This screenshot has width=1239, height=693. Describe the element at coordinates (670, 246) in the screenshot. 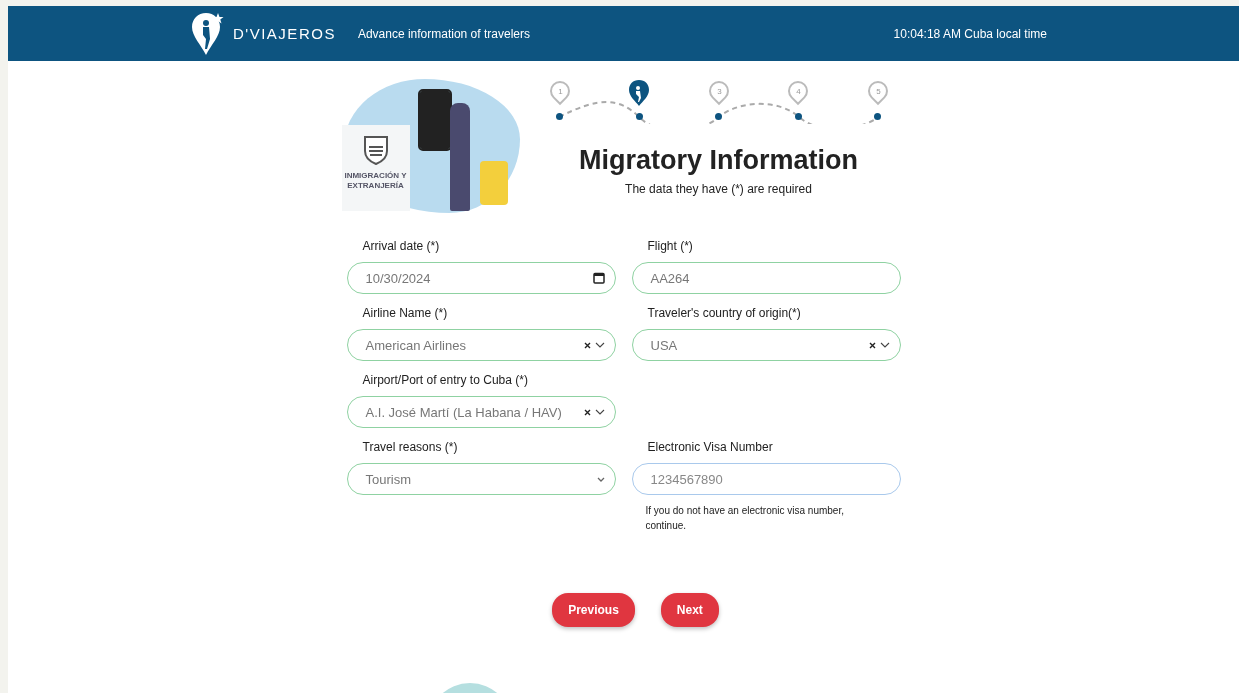

I see `field-label: Flight (*)` at that location.